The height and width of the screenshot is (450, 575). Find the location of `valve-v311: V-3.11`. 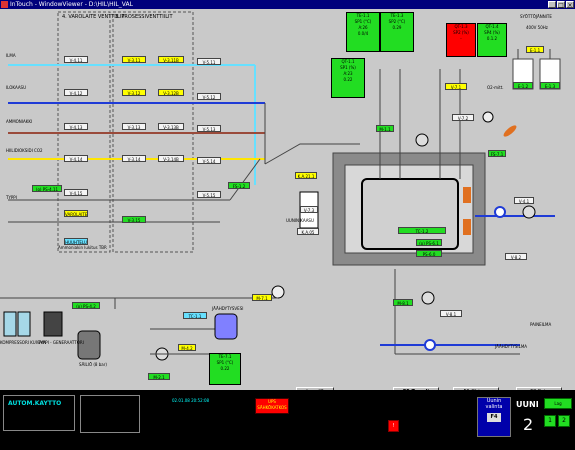

valve-v311: V-3.11 is located at coordinates (134, 59).